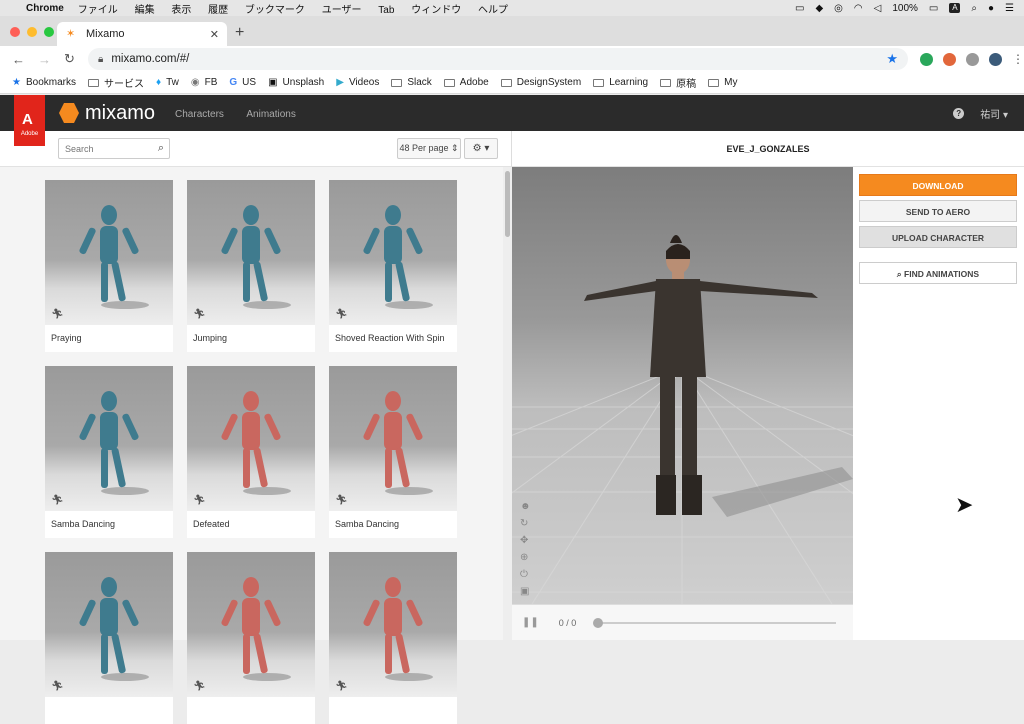 This screenshot has height=724, width=1024. I want to click on search-box: ⌕, so click(114, 148).